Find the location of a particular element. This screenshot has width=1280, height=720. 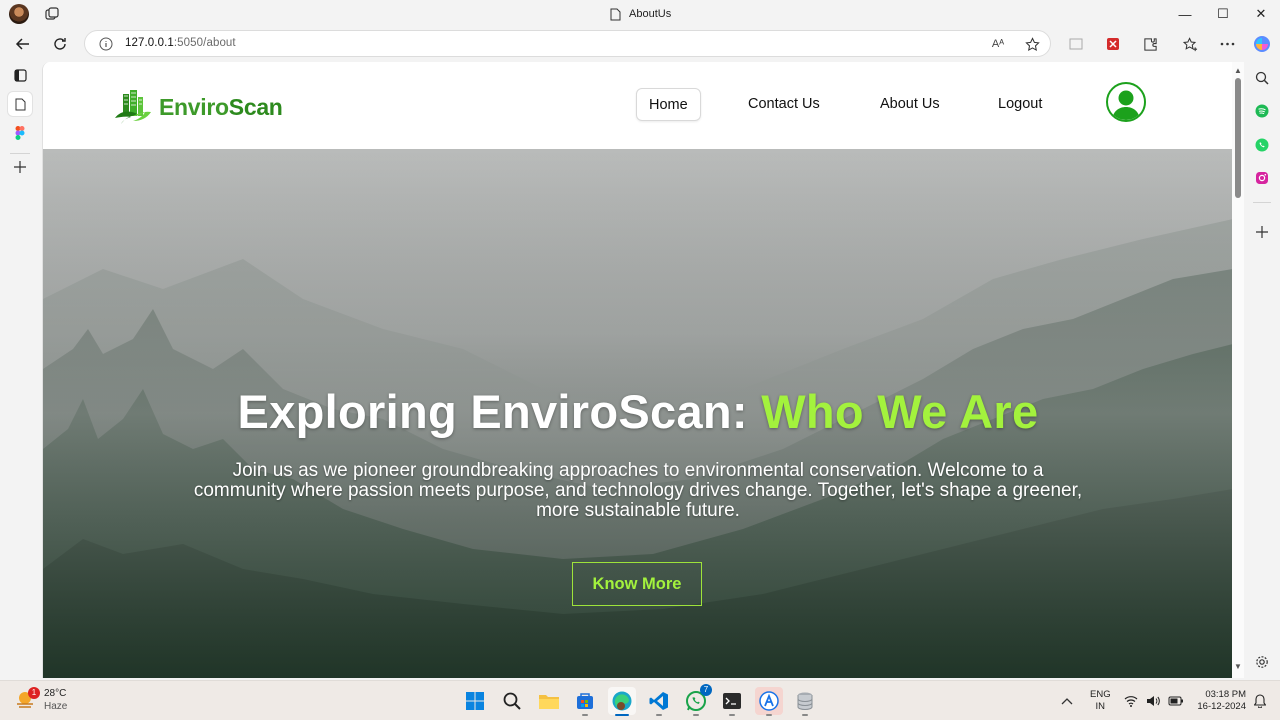

logo-text-scan: Scan is located at coordinates (255, 106).